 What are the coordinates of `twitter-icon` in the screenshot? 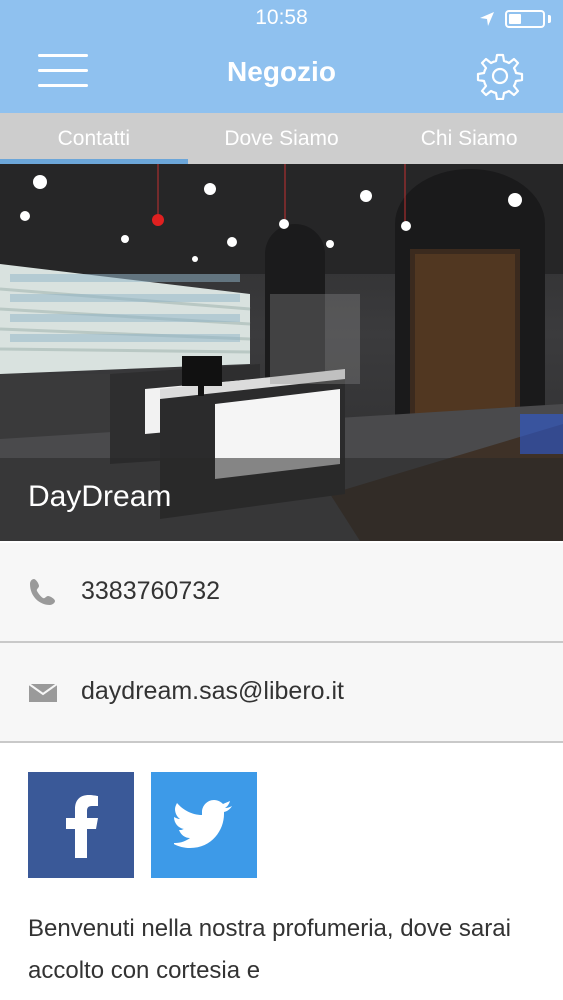 It's located at (203, 824).